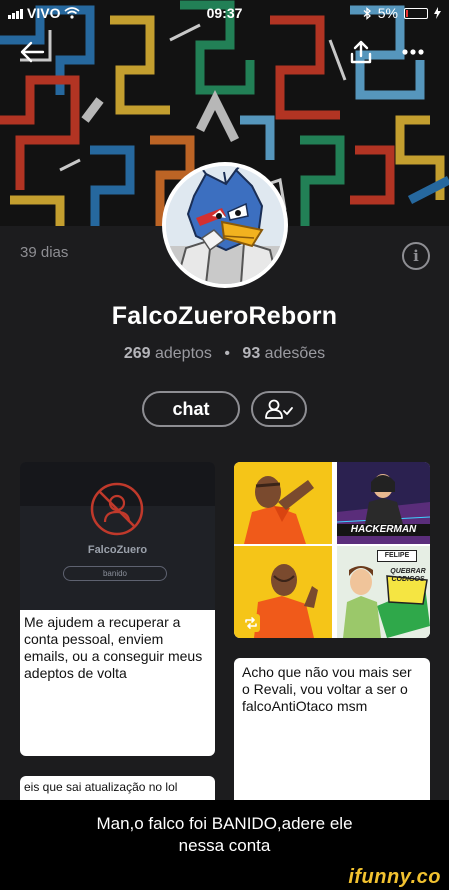  I want to click on caption-line-1: Man,o falco foi BANIDO,adere ele, so click(224, 823).